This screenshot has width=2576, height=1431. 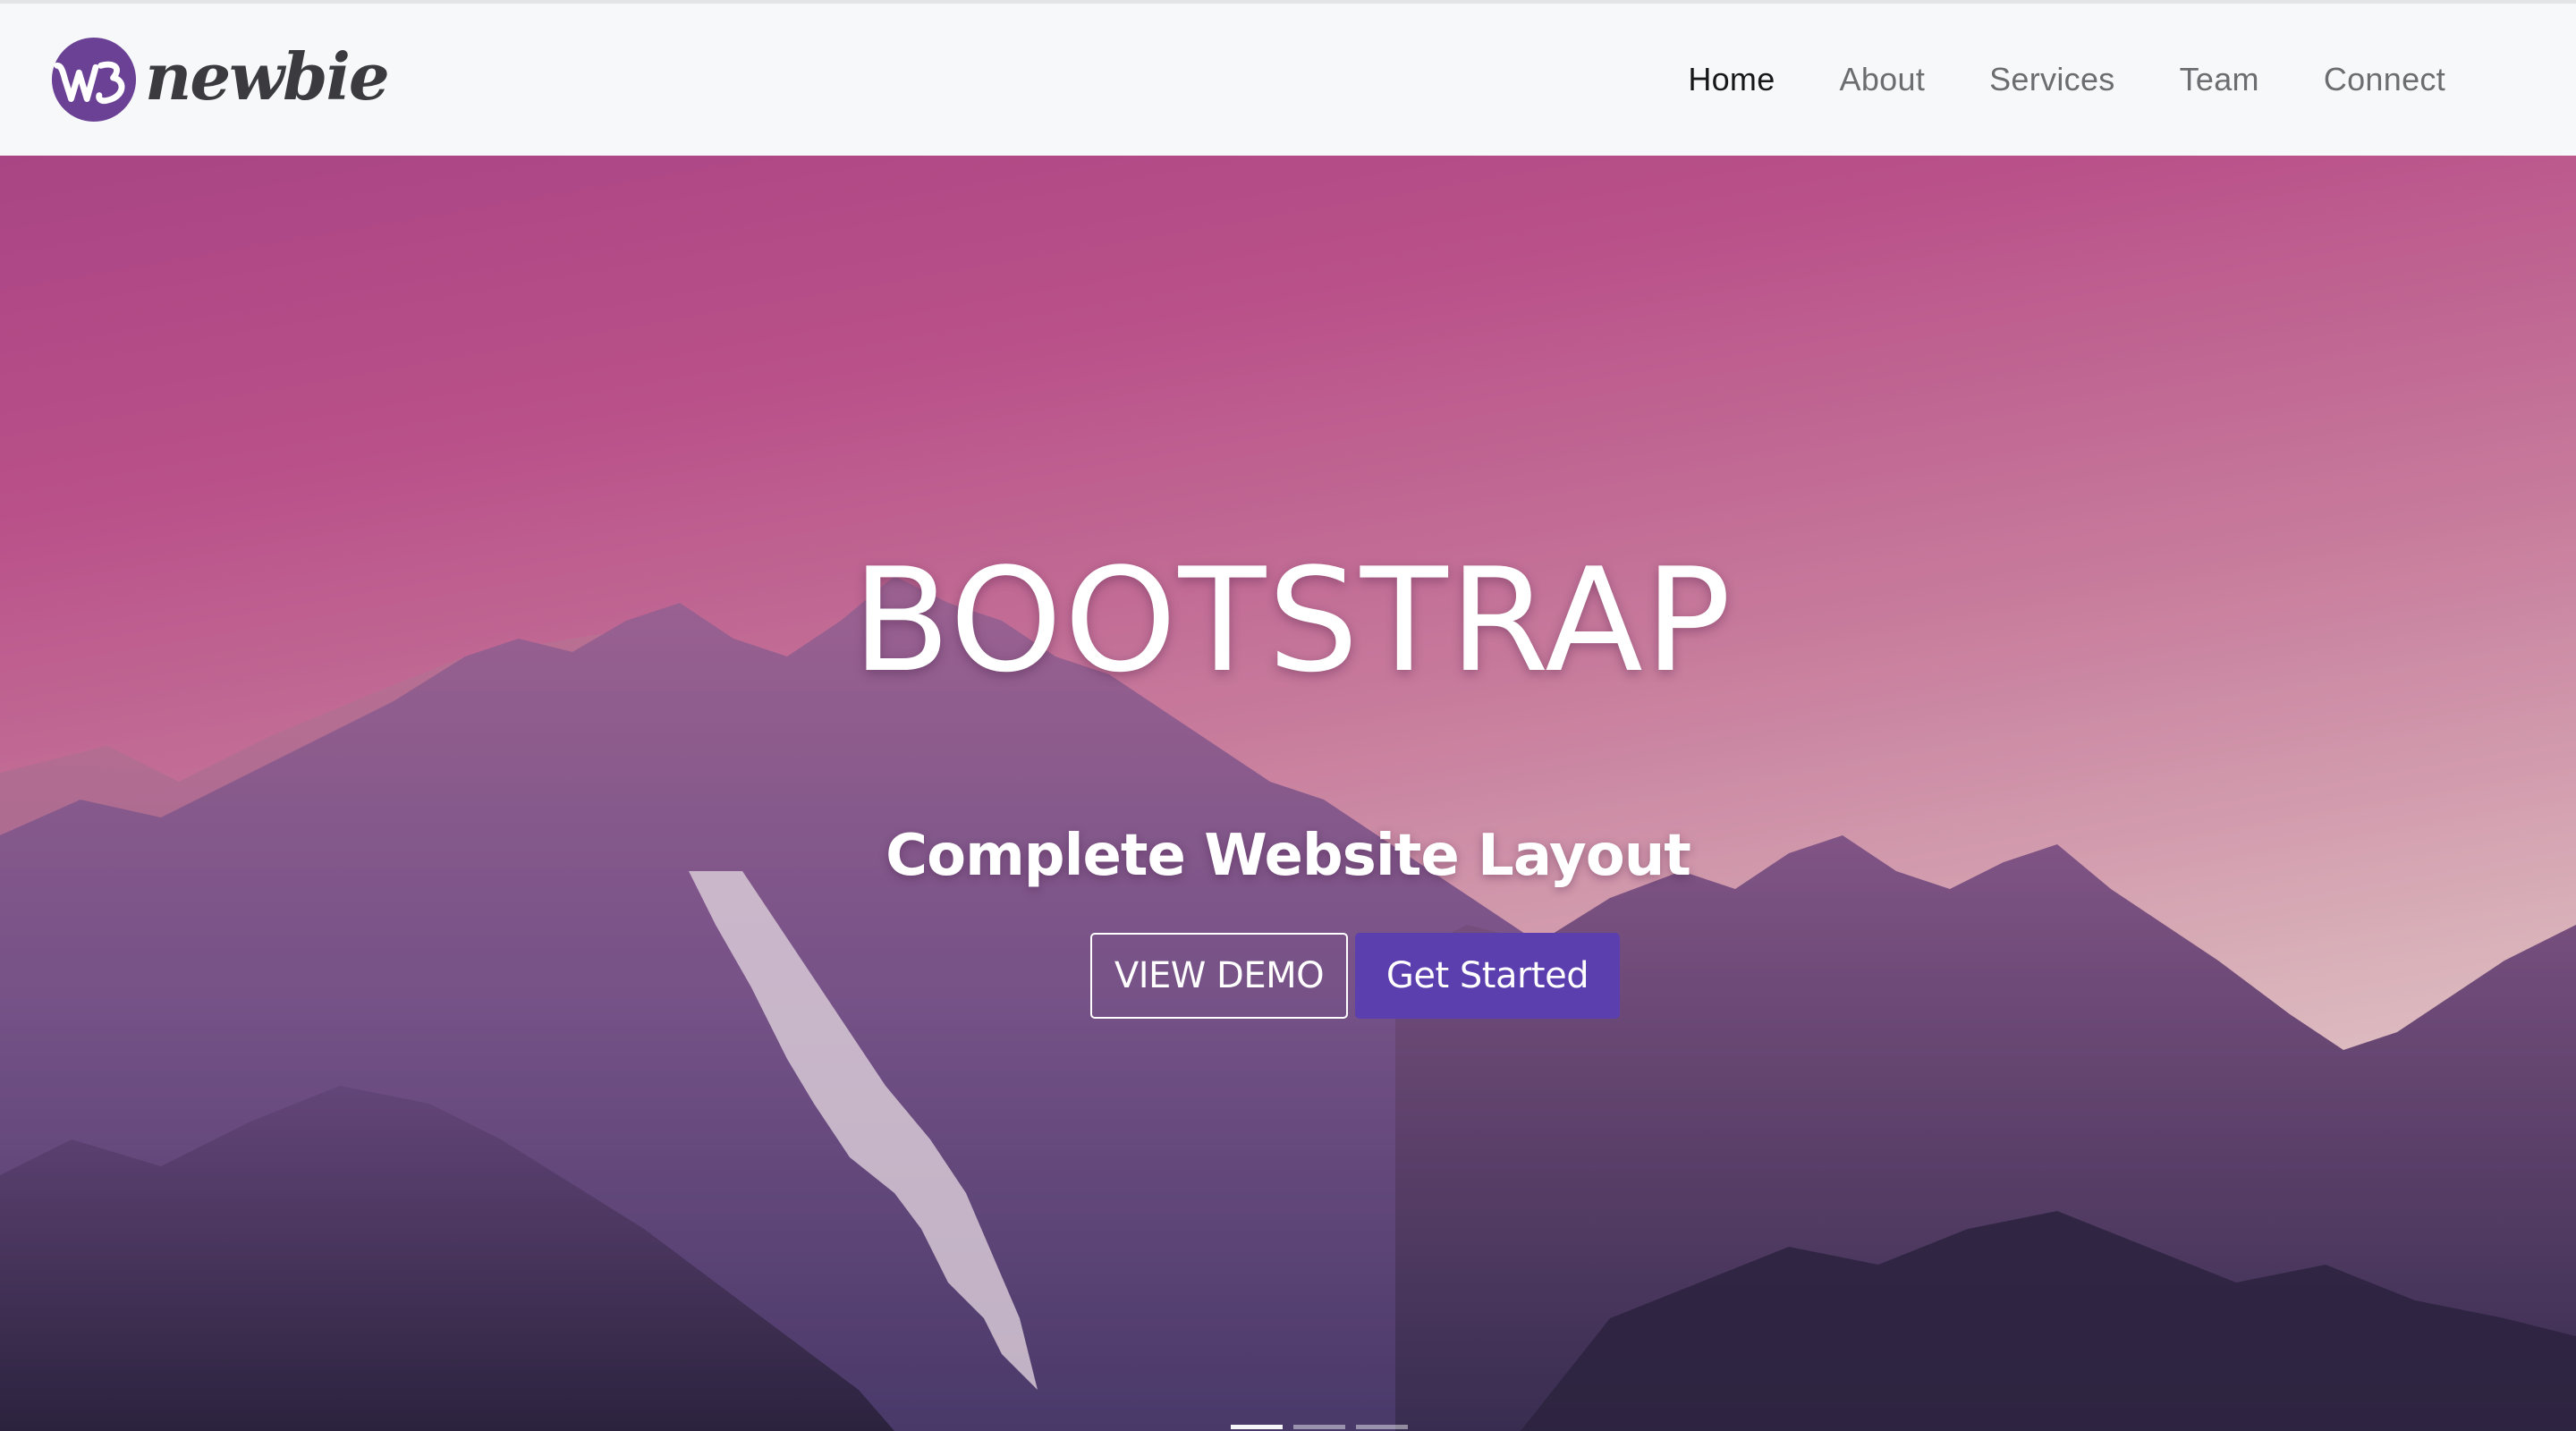 What do you see at coordinates (1292, 621) in the screenshot?
I see `hero-title: BOOTSTRAP` at bounding box center [1292, 621].